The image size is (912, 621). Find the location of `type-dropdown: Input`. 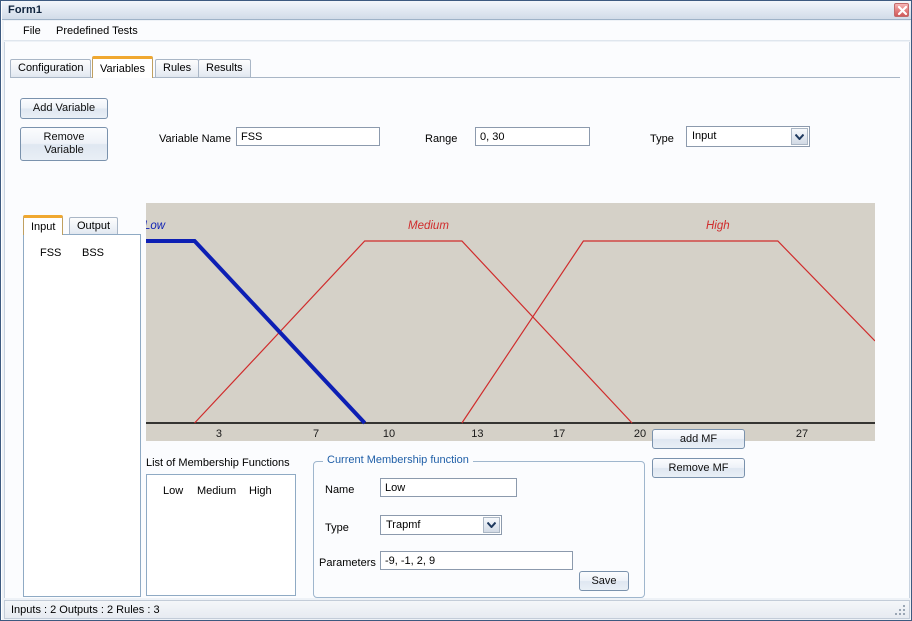

type-dropdown: Input is located at coordinates (748, 136).